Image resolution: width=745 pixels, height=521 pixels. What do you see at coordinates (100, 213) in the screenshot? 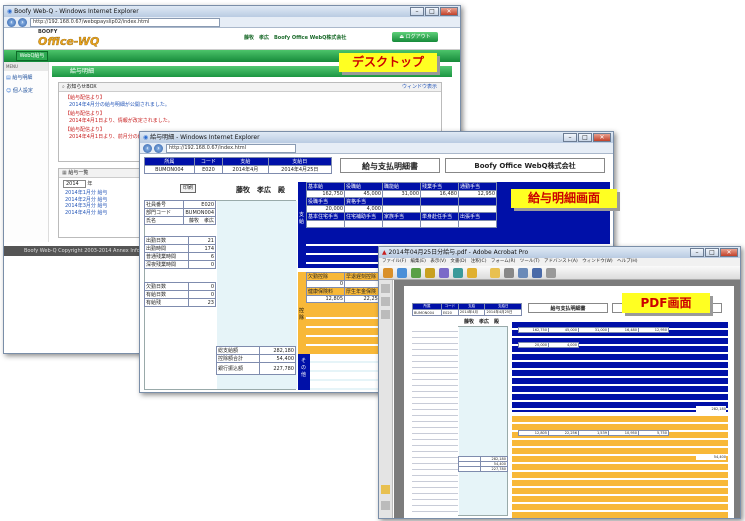
I see `month-link: 2014年4月分 給与` at bounding box center [100, 213].